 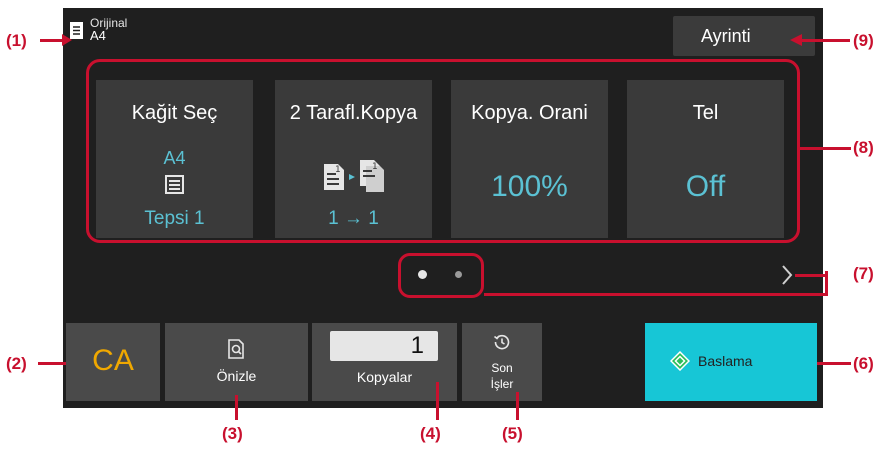 I want to click on clear-all-label: CA, so click(x=113, y=360).